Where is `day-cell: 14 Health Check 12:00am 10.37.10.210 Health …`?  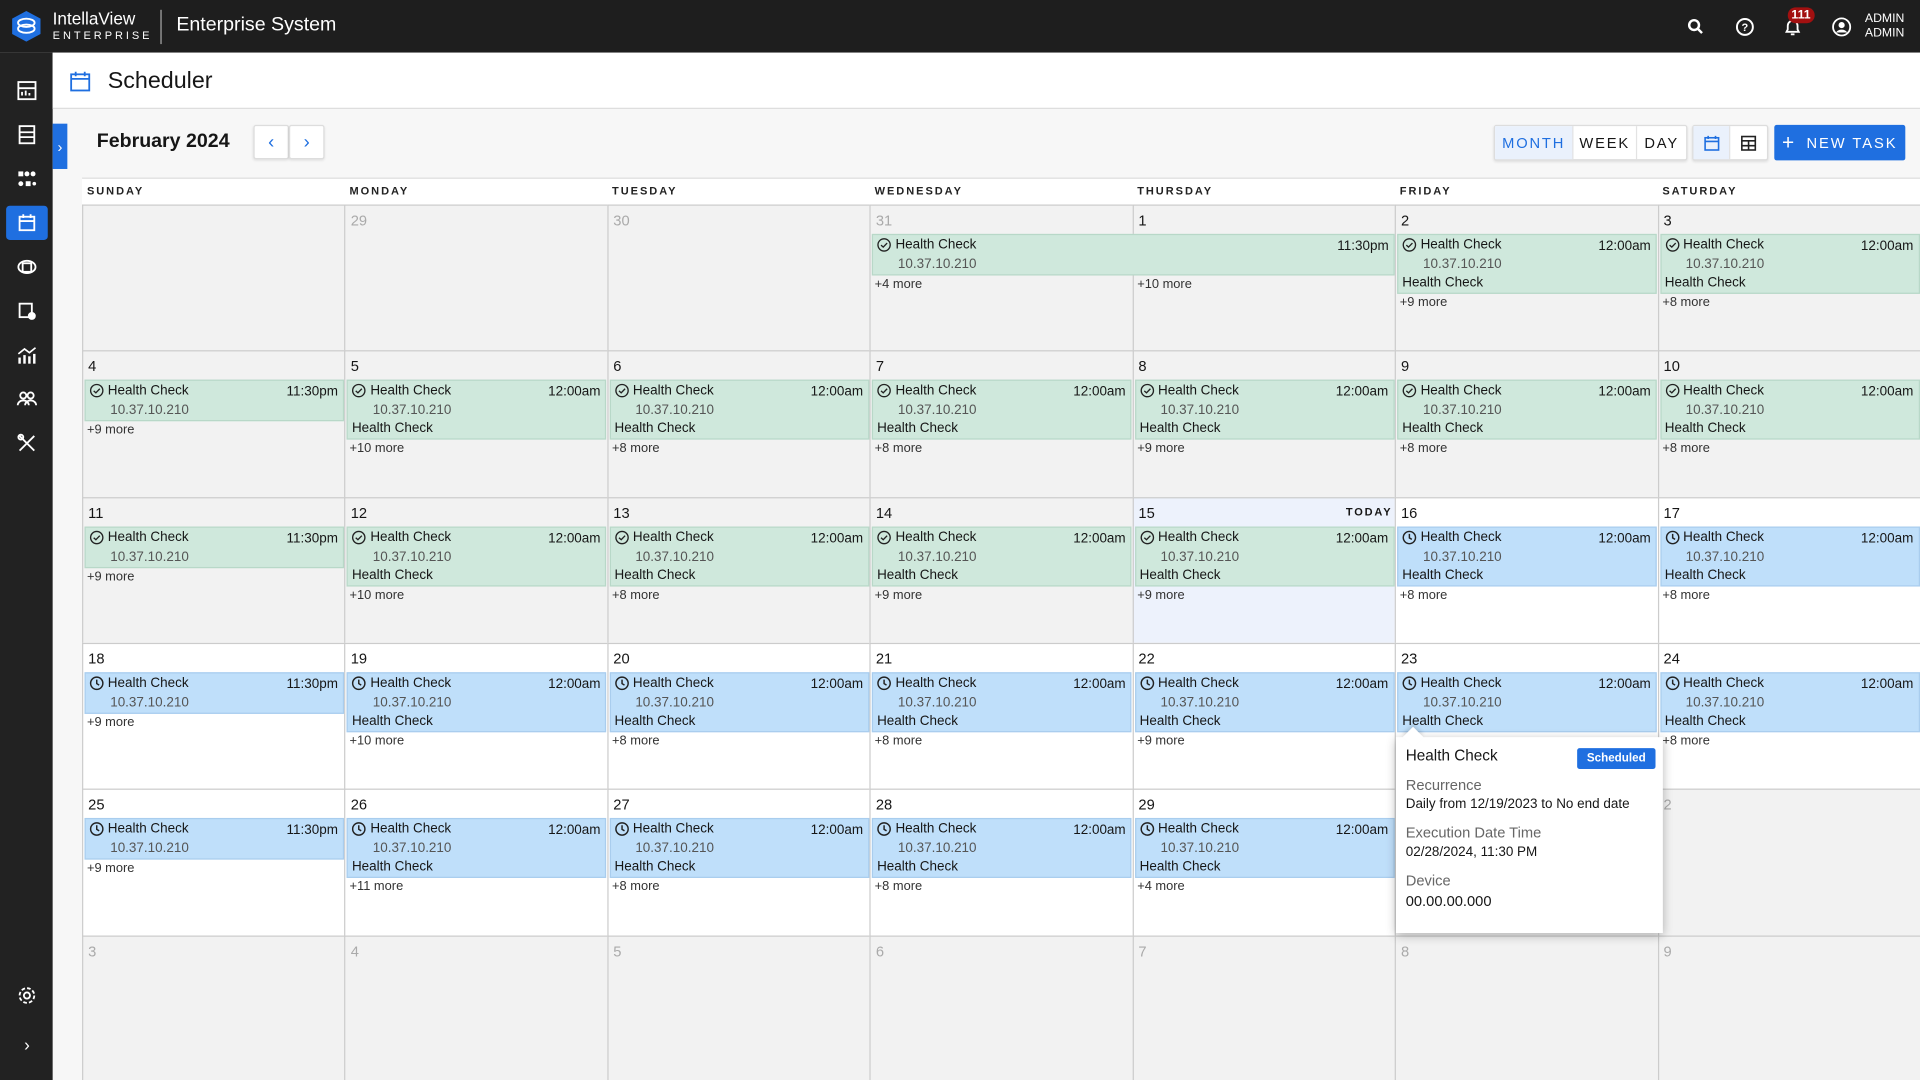 day-cell: 14 Health Check 12:00am 10.37.10.210 Health … is located at coordinates (1001, 569).